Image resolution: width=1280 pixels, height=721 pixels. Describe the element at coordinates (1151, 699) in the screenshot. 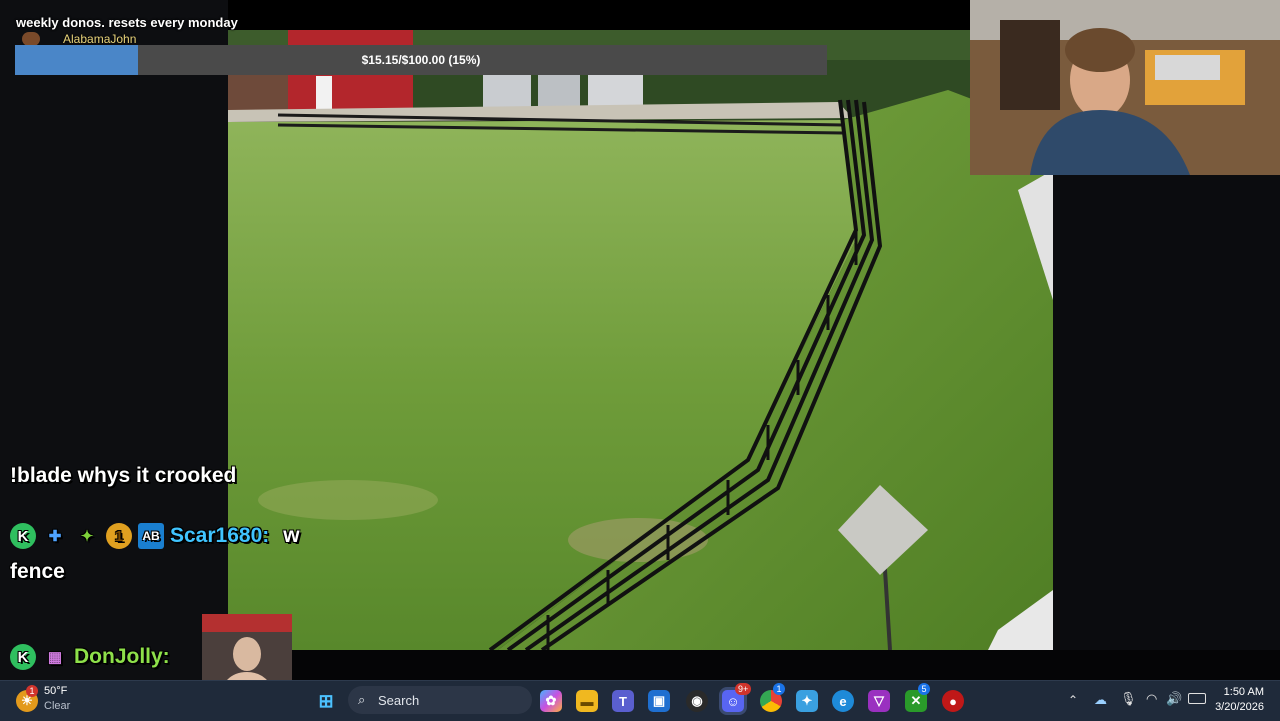

I see `wifi-icon: ◠` at that location.